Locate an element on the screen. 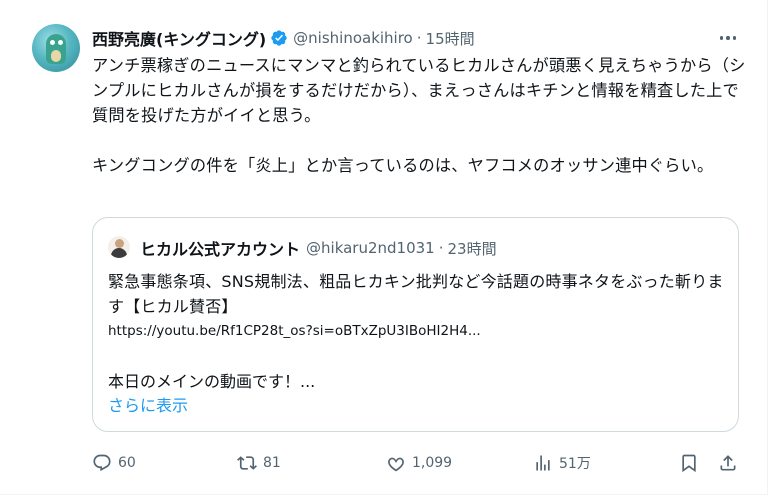 The width and height of the screenshot is (769, 496). share-button is located at coordinates (728, 463).